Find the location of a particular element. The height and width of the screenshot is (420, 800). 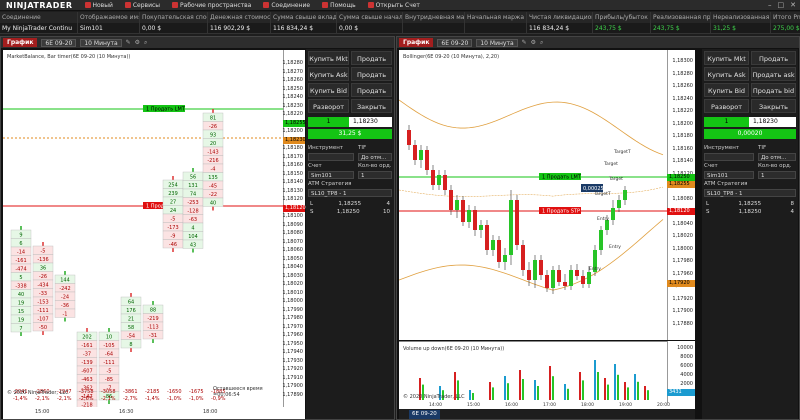

accounts-column-header: Прибыль/убыток до вы is located at coordinates (622, 17).